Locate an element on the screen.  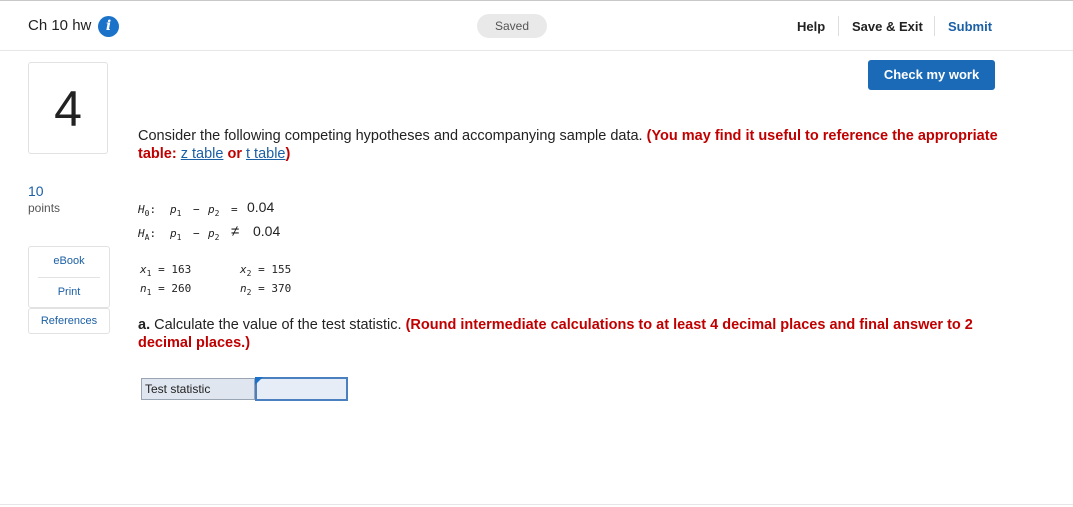
top-bar: Ch 10 hw i Saved Help Save & Exit Submit is located at coordinates (536, 25).